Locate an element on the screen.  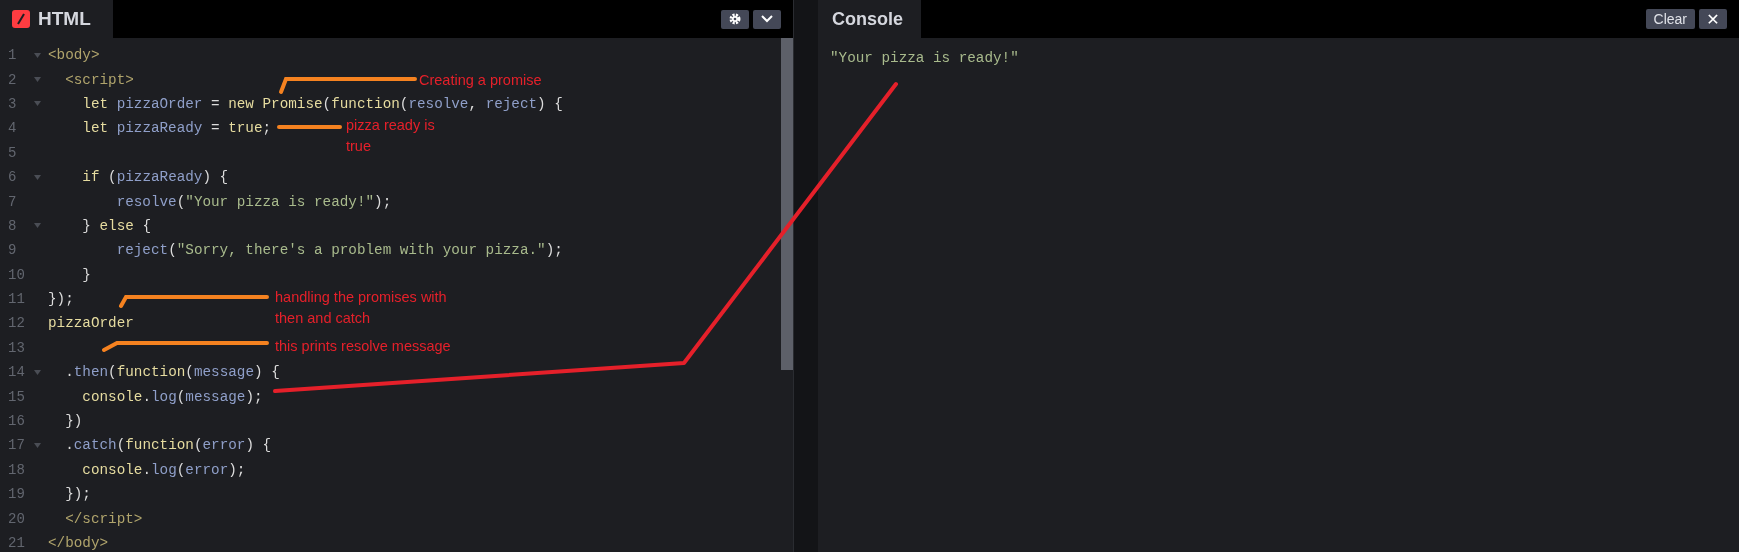
slash-logo-icon is located at coordinates (21, 19).